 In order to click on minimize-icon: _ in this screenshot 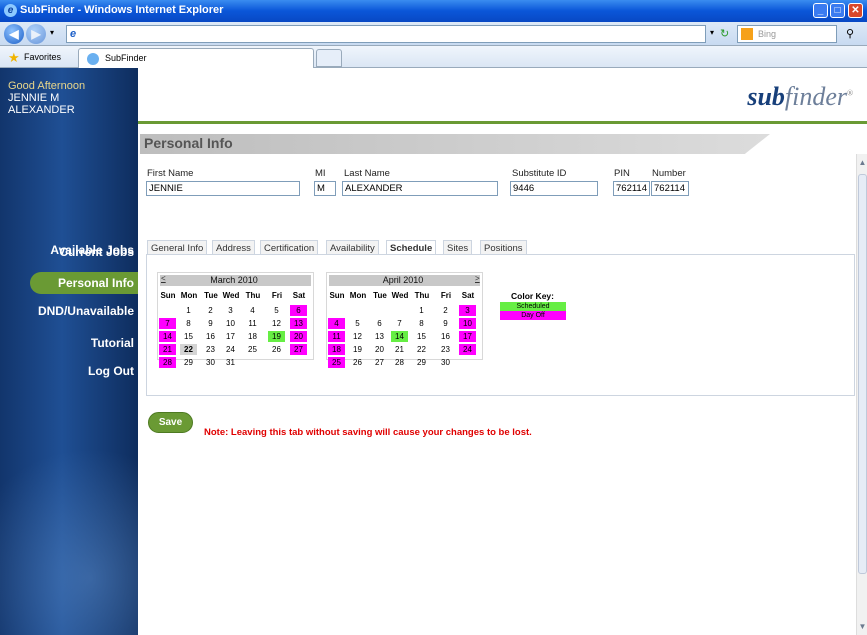, I will do `click(820, 10)`.